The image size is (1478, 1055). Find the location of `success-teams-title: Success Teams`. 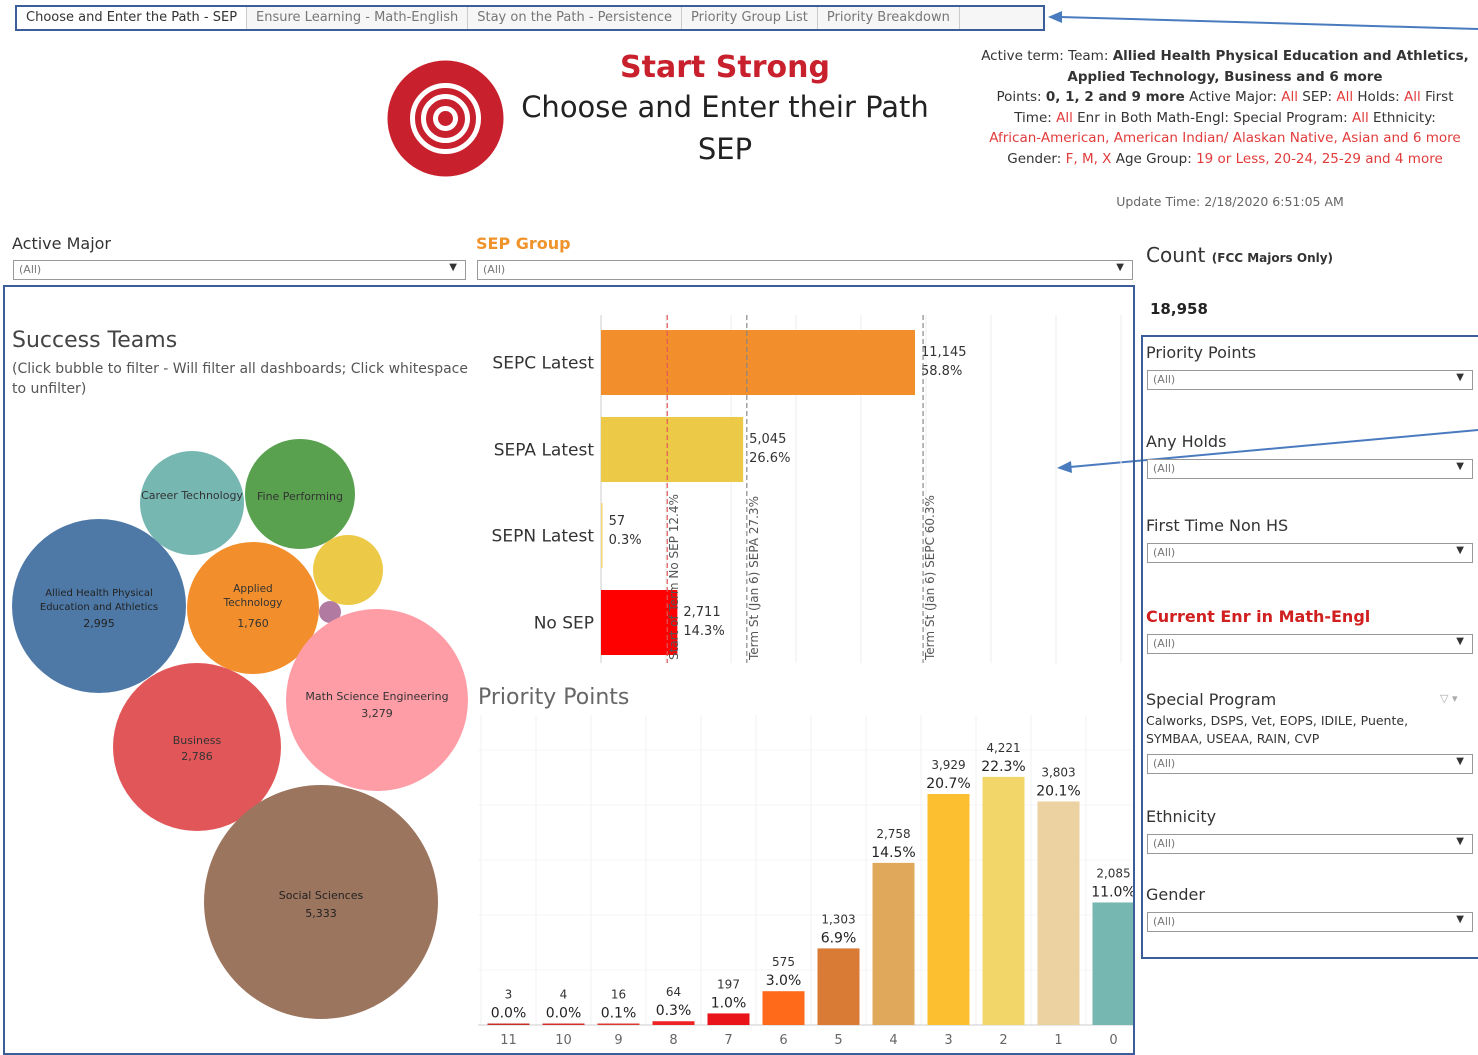

success-teams-title: Success Teams is located at coordinates (95, 340).